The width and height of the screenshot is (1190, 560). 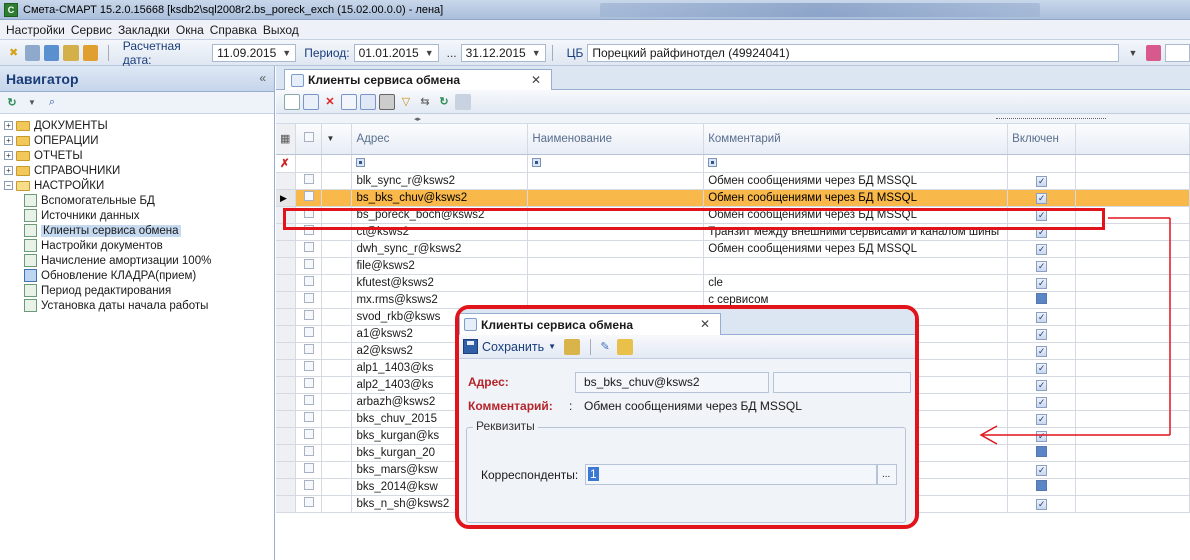 What do you see at coordinates (856, 163) in the screenshot?
I see `filter-comment` at bounding box center [856, 163].